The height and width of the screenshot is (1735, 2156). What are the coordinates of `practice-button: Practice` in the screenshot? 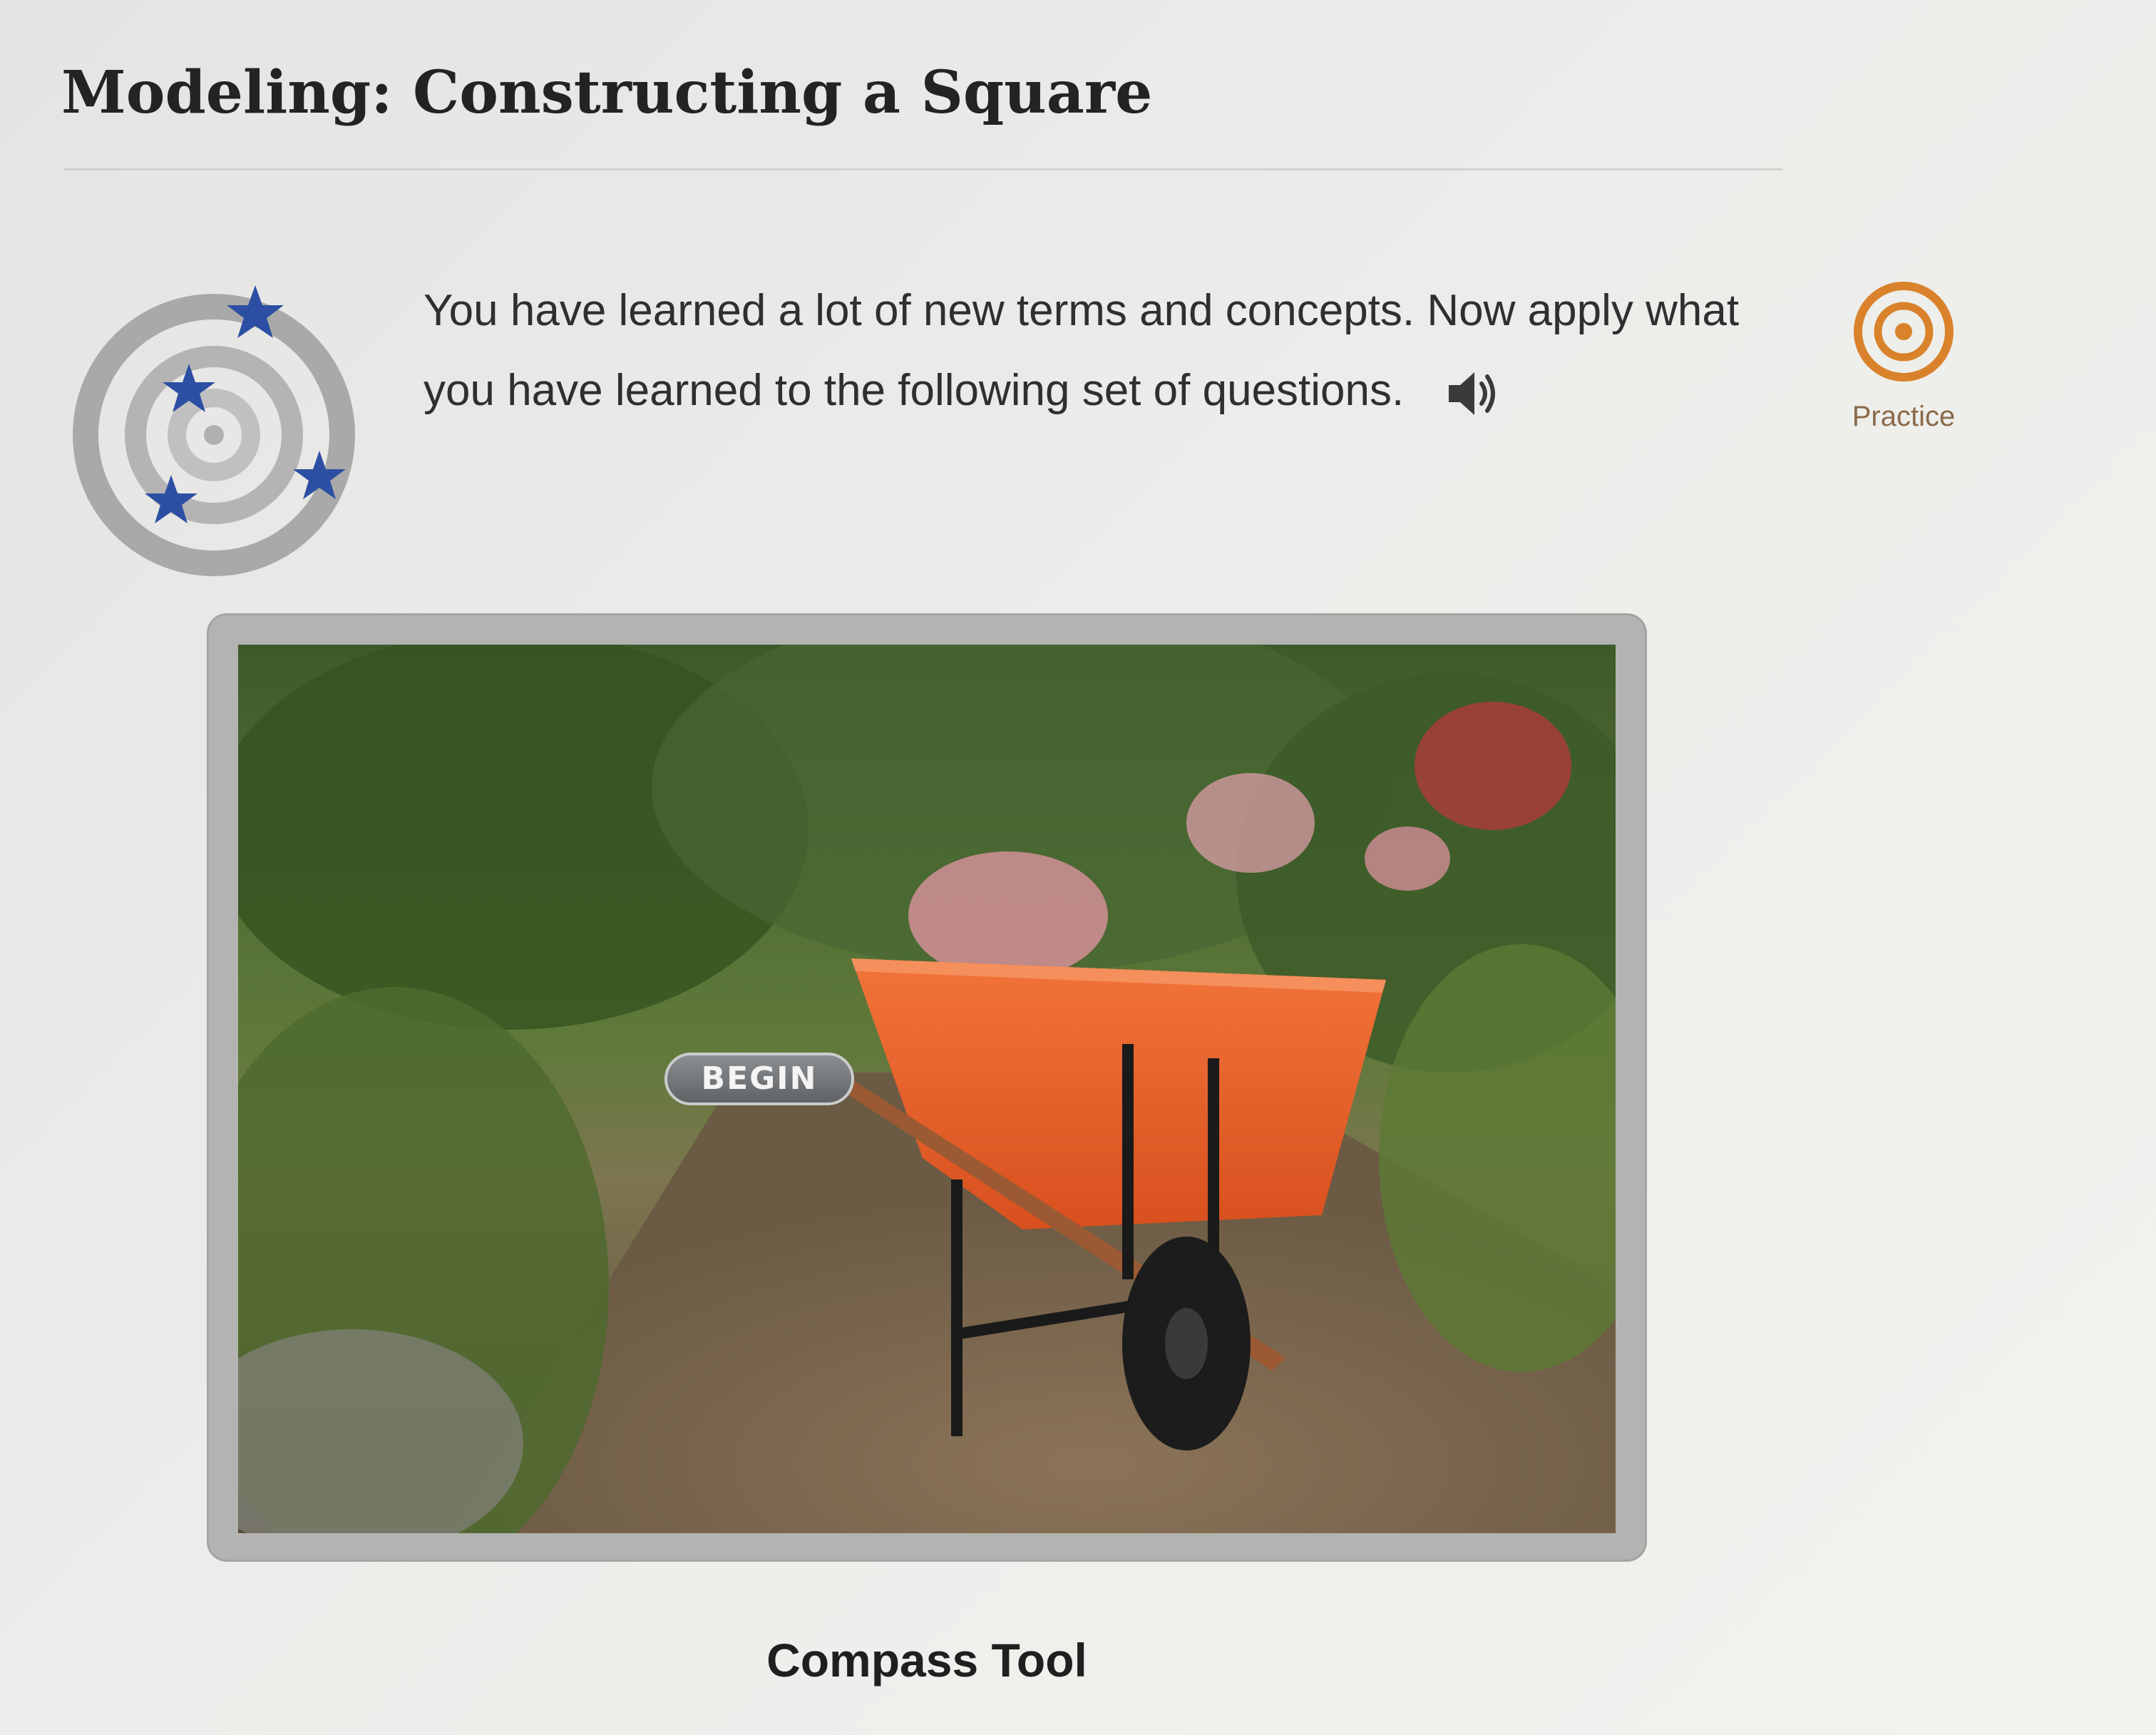 It's located at (1903, 355).